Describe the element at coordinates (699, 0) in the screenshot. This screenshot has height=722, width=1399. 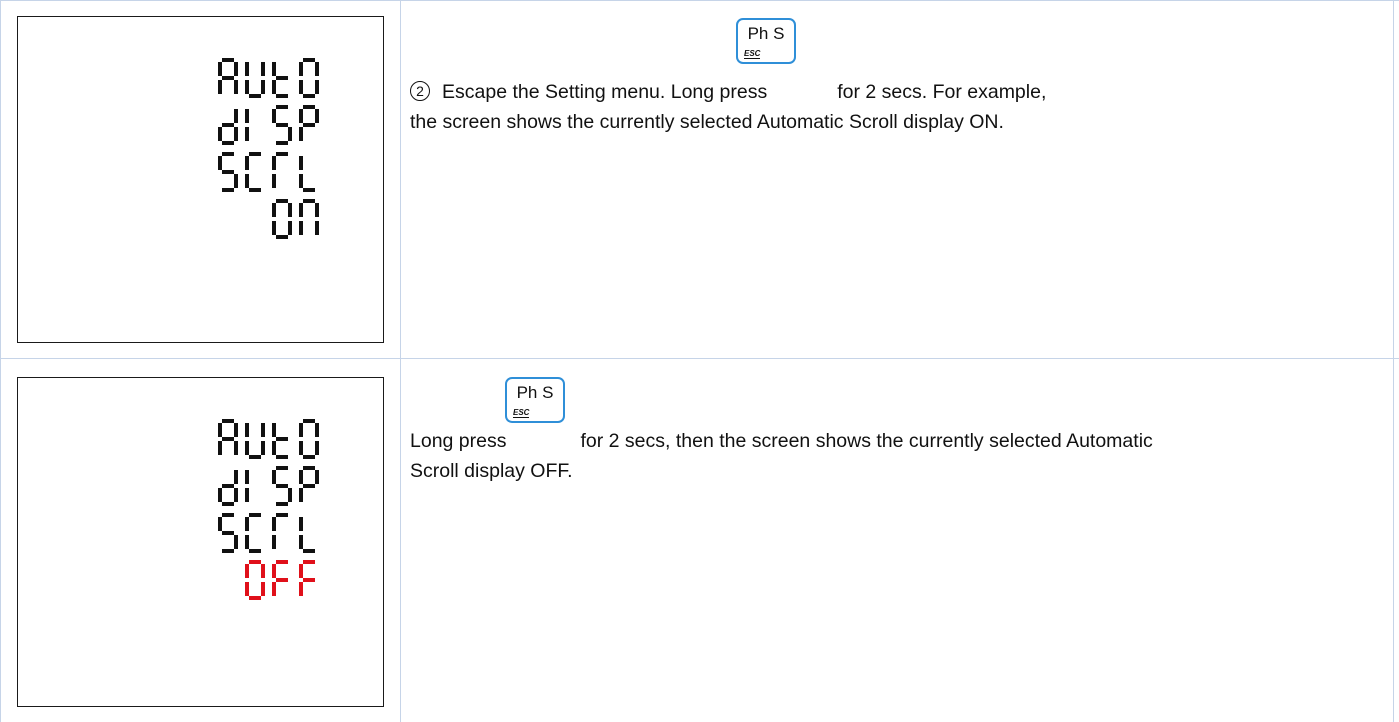
I see `table-border-top` at that location.